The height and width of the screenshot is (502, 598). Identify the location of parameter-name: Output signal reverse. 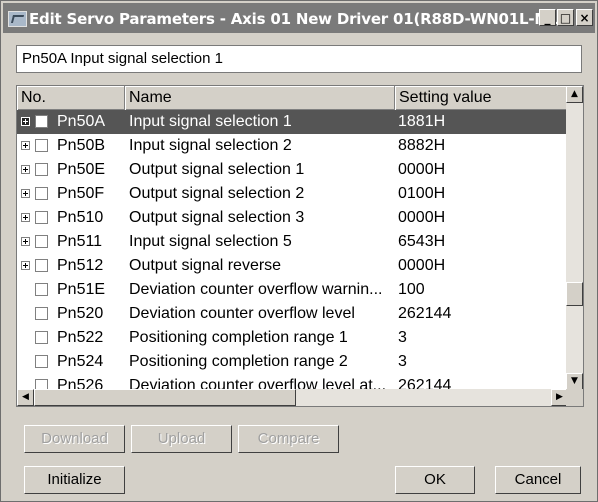
(205, 265).